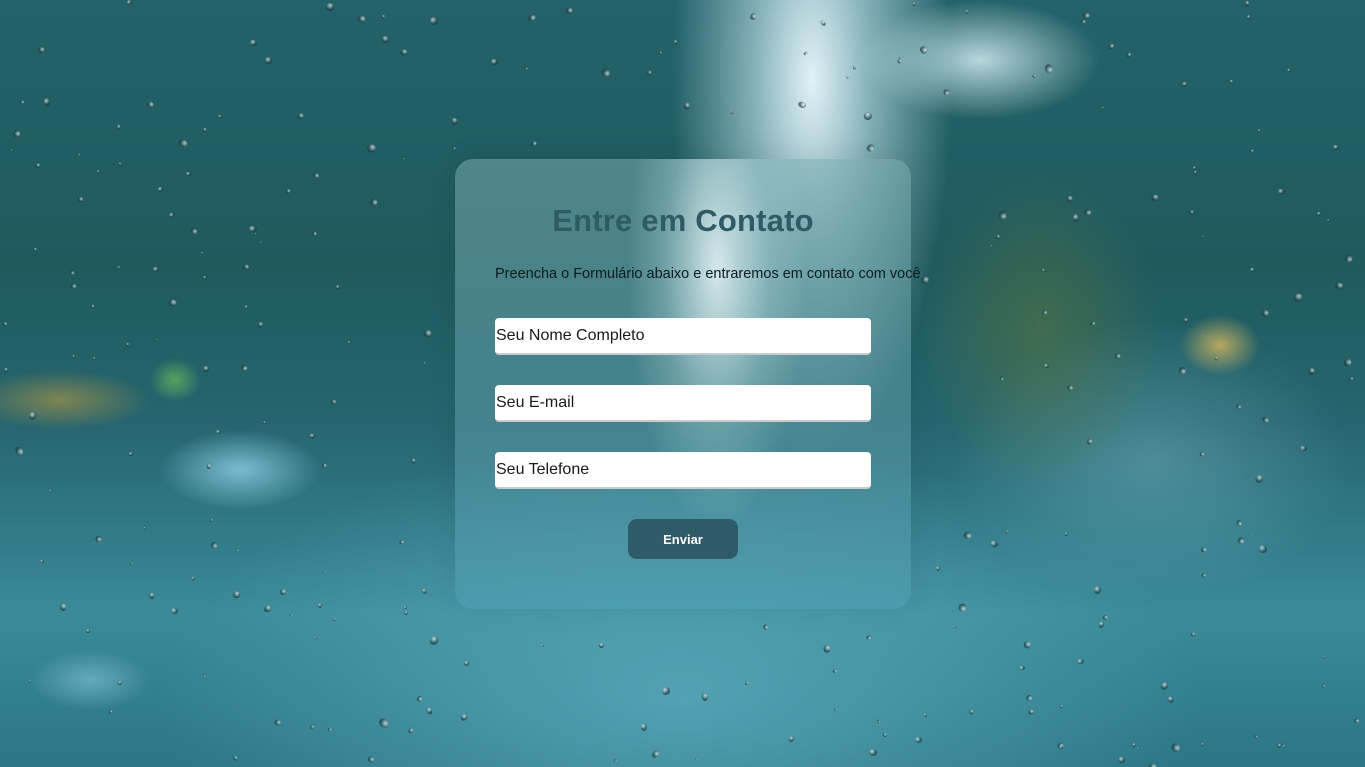  Describe the element at coordinates (683, 403) in the screenshot. I see `email-input` at that location.